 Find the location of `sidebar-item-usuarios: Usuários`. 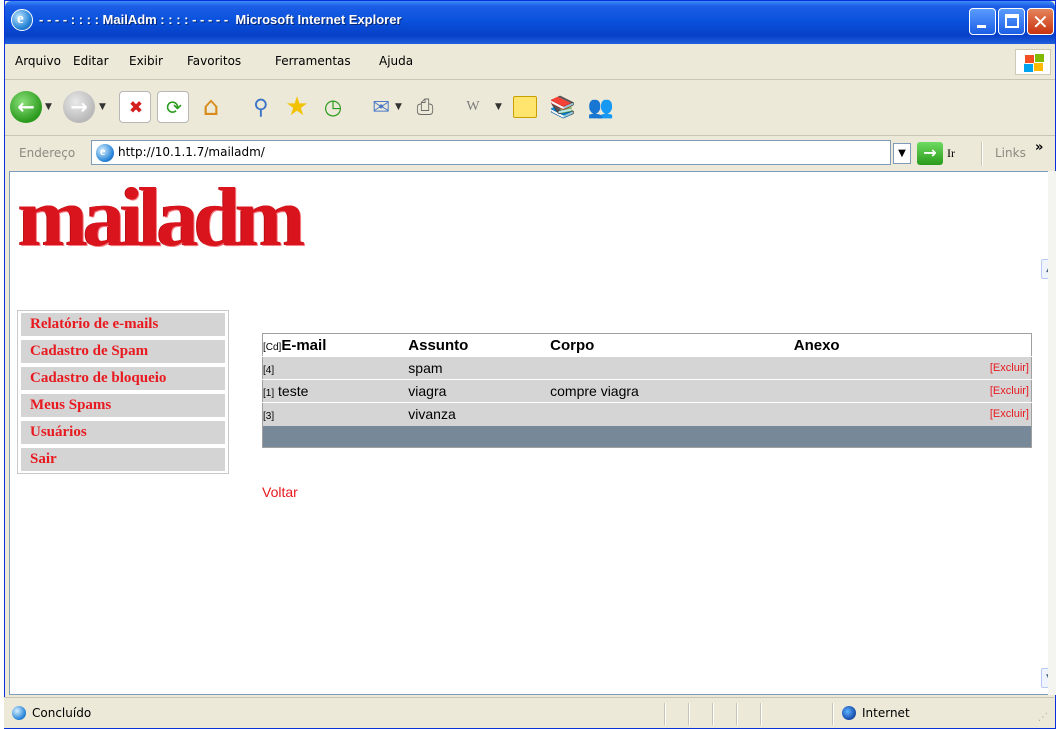

sidebar-item-usuarios: Usuários is located at coordinates (123, 432).